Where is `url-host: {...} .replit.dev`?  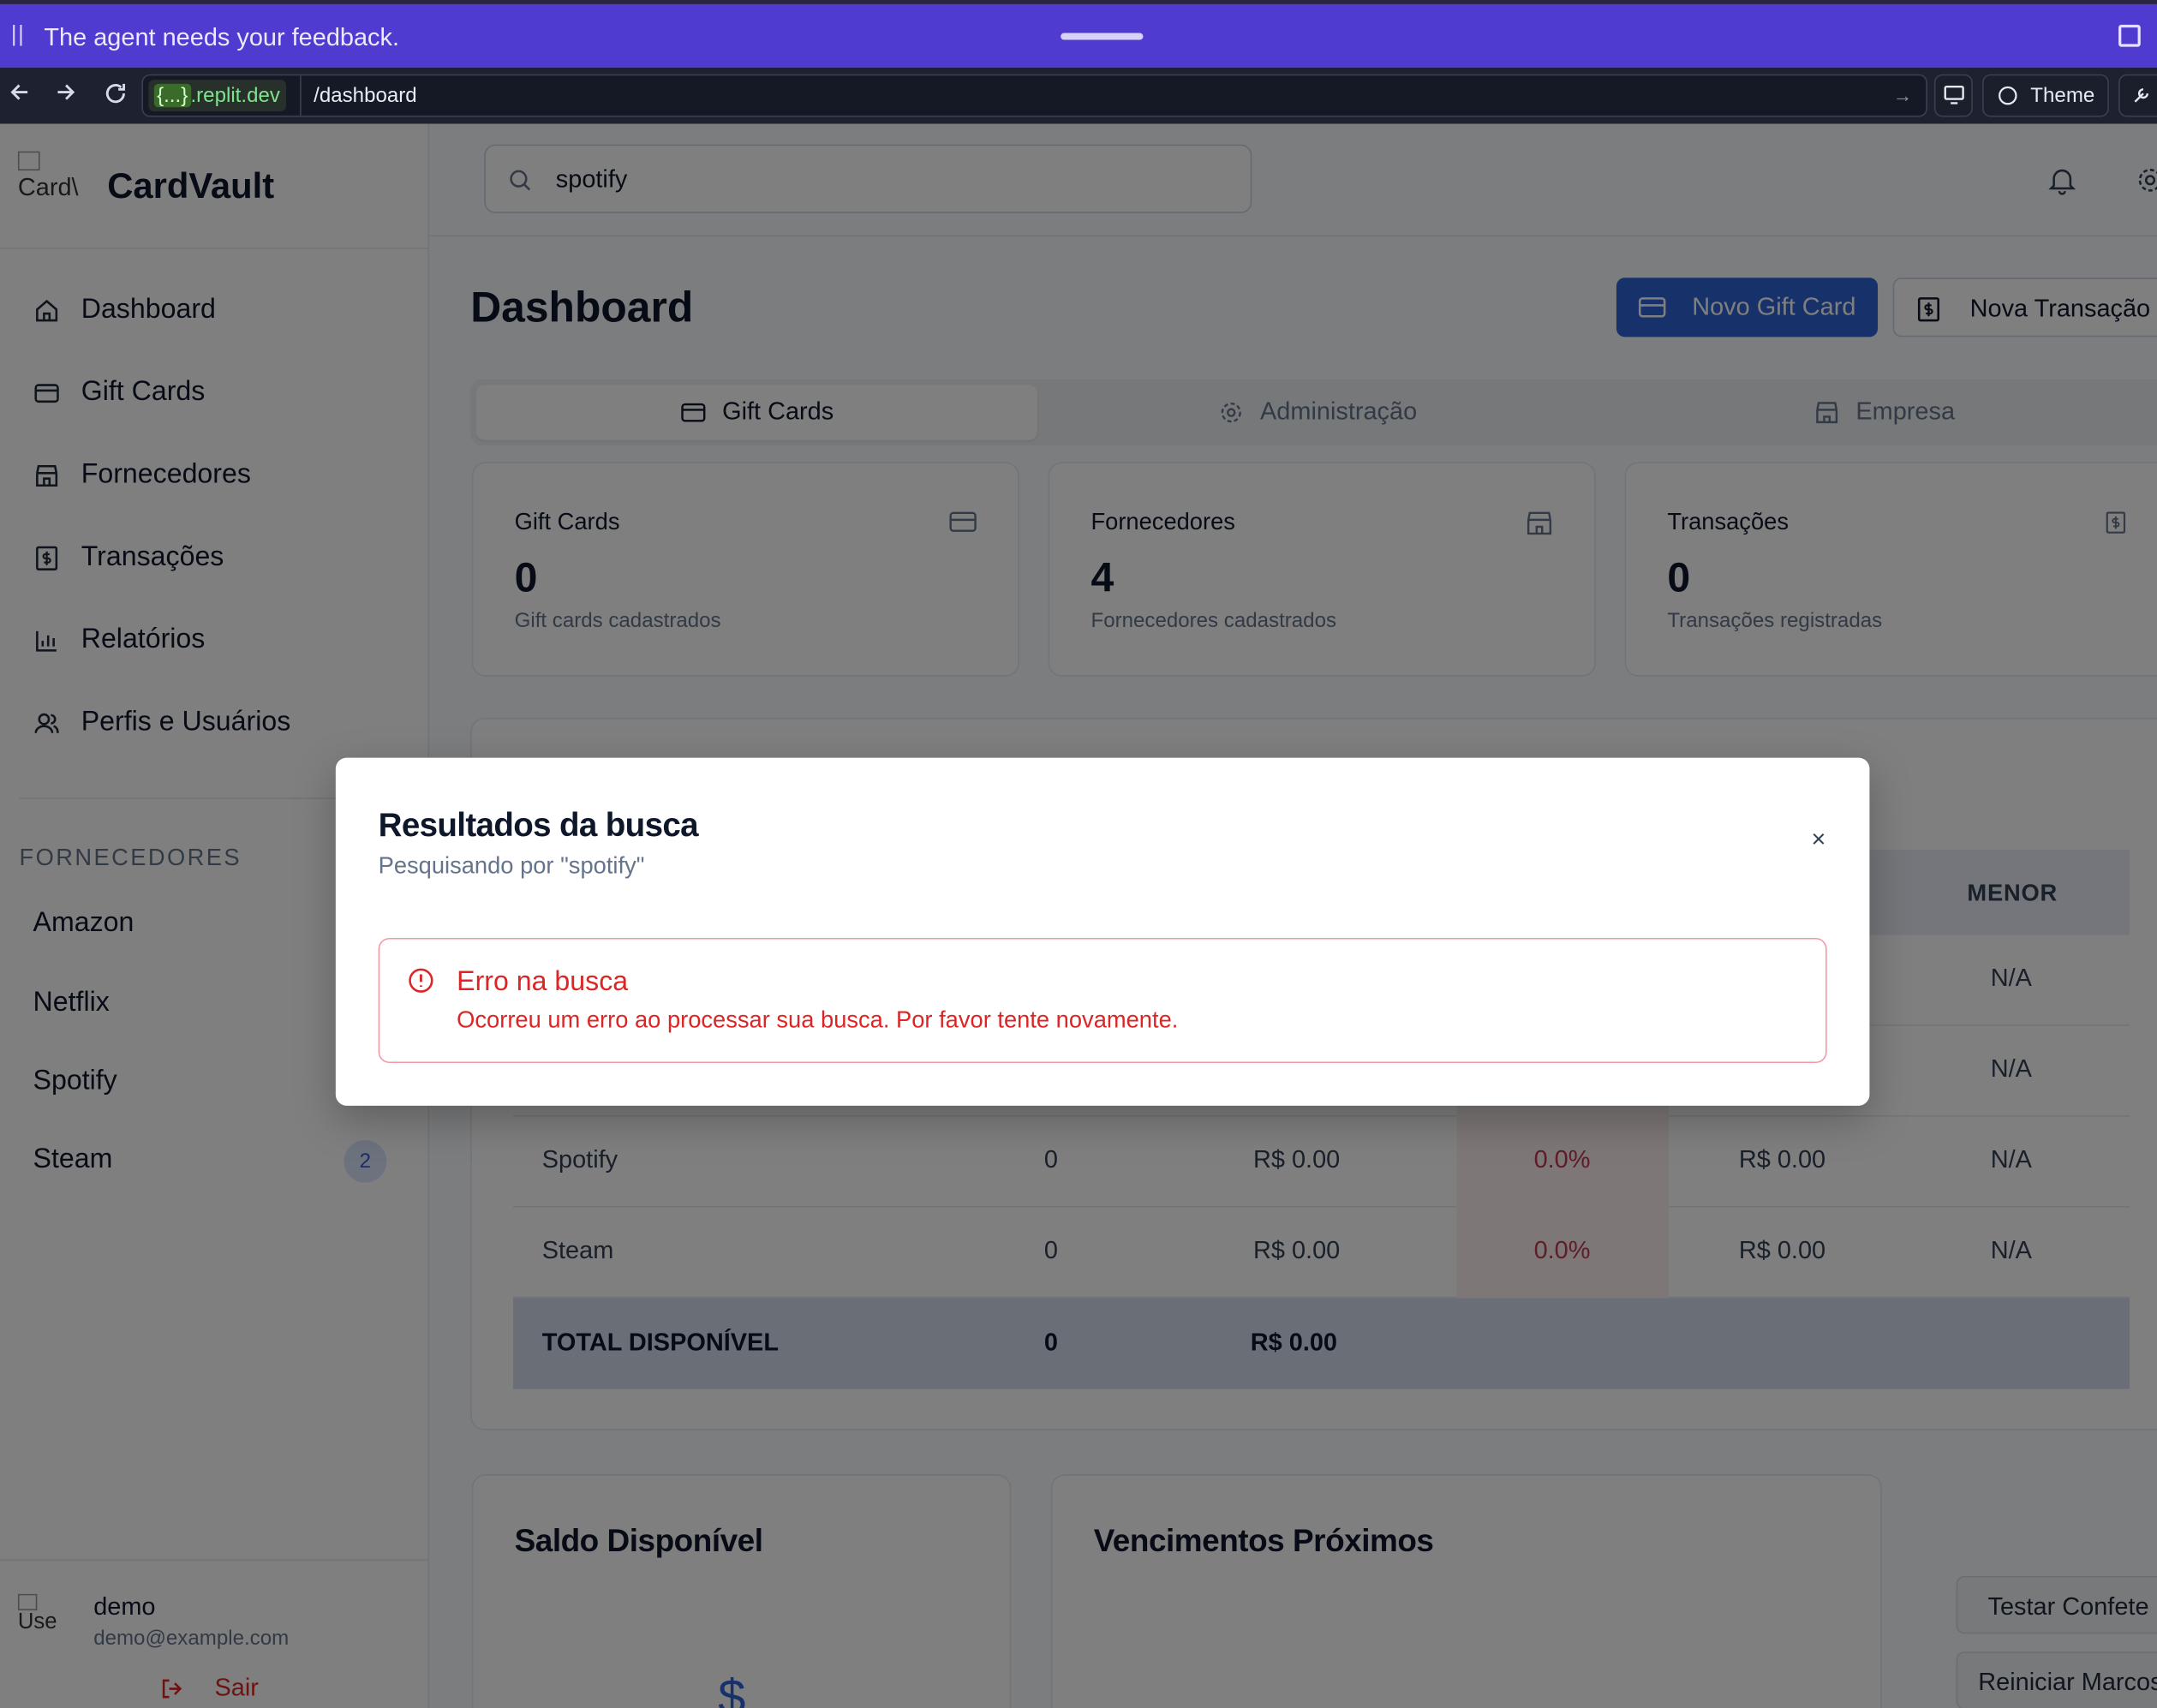
url-host: {...} .replit.dev is located at coordinates (217, 96).